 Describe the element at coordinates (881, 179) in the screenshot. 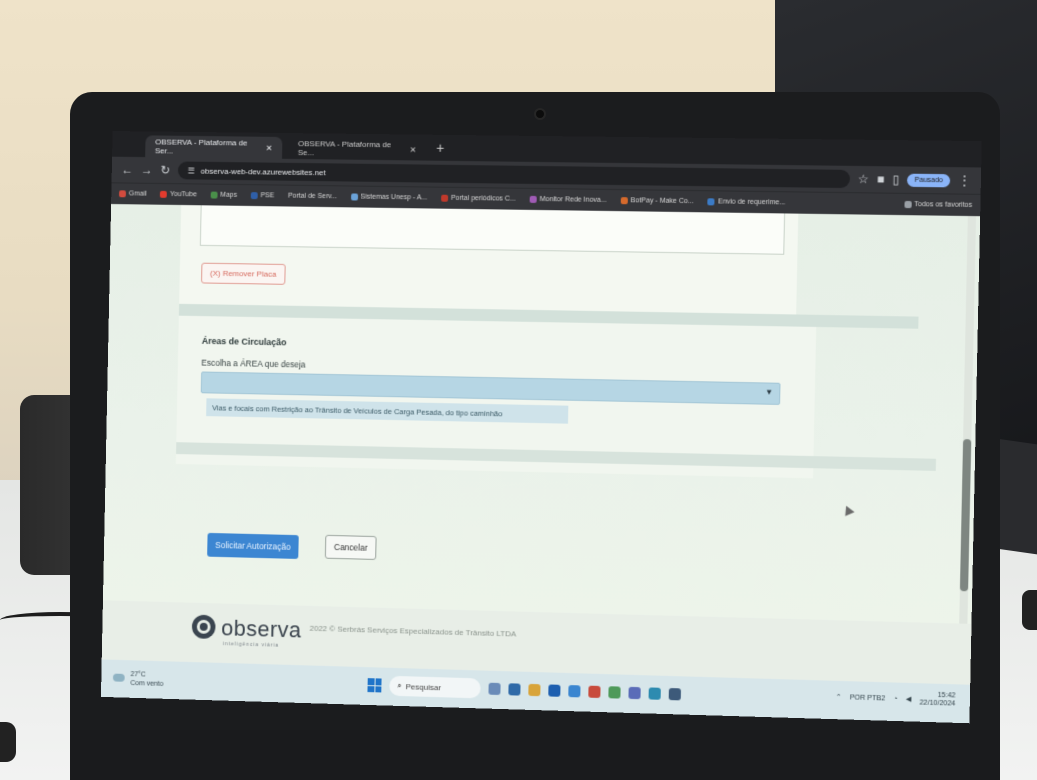

I see `extension-icon: ■` at that location.